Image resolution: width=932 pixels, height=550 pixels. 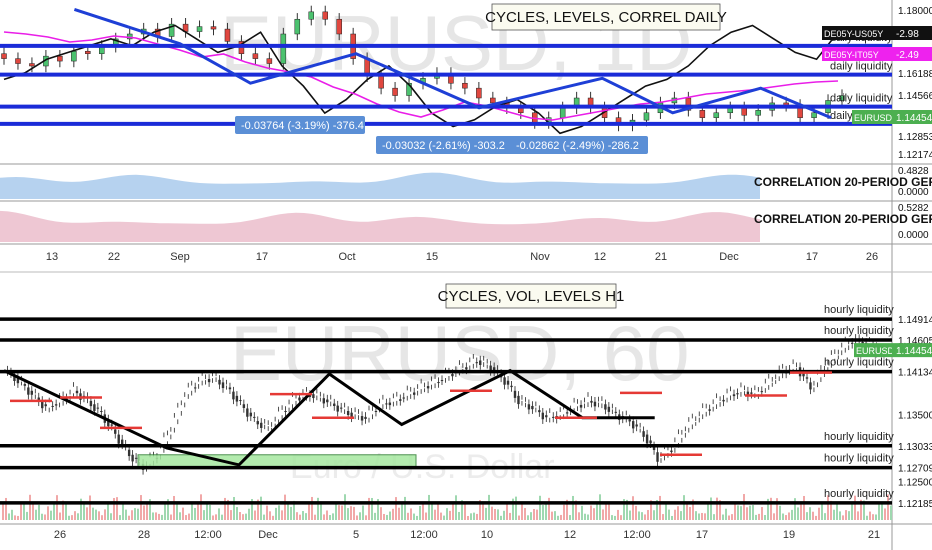 I want to click on top-x-tick: 26, so click(x=872, y=257).